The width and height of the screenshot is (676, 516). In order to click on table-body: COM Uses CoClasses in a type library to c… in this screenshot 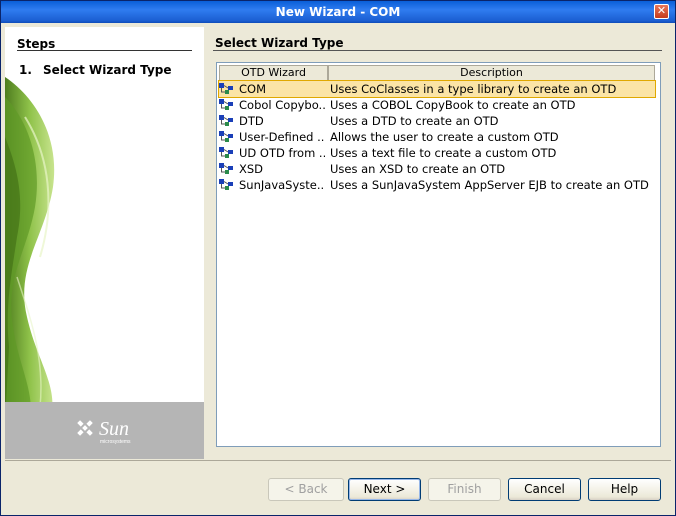, I will do `click(437, 136)`.